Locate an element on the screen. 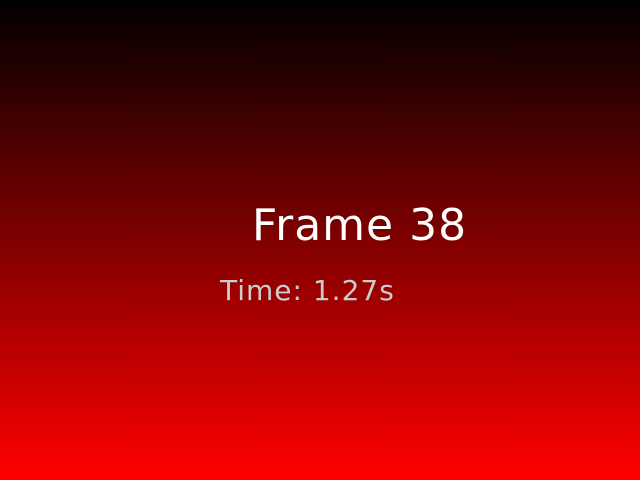 The height and width of the screenshot is (480, 640). frame-counter-label: Frame 38 is located at coordinates (360, 225).